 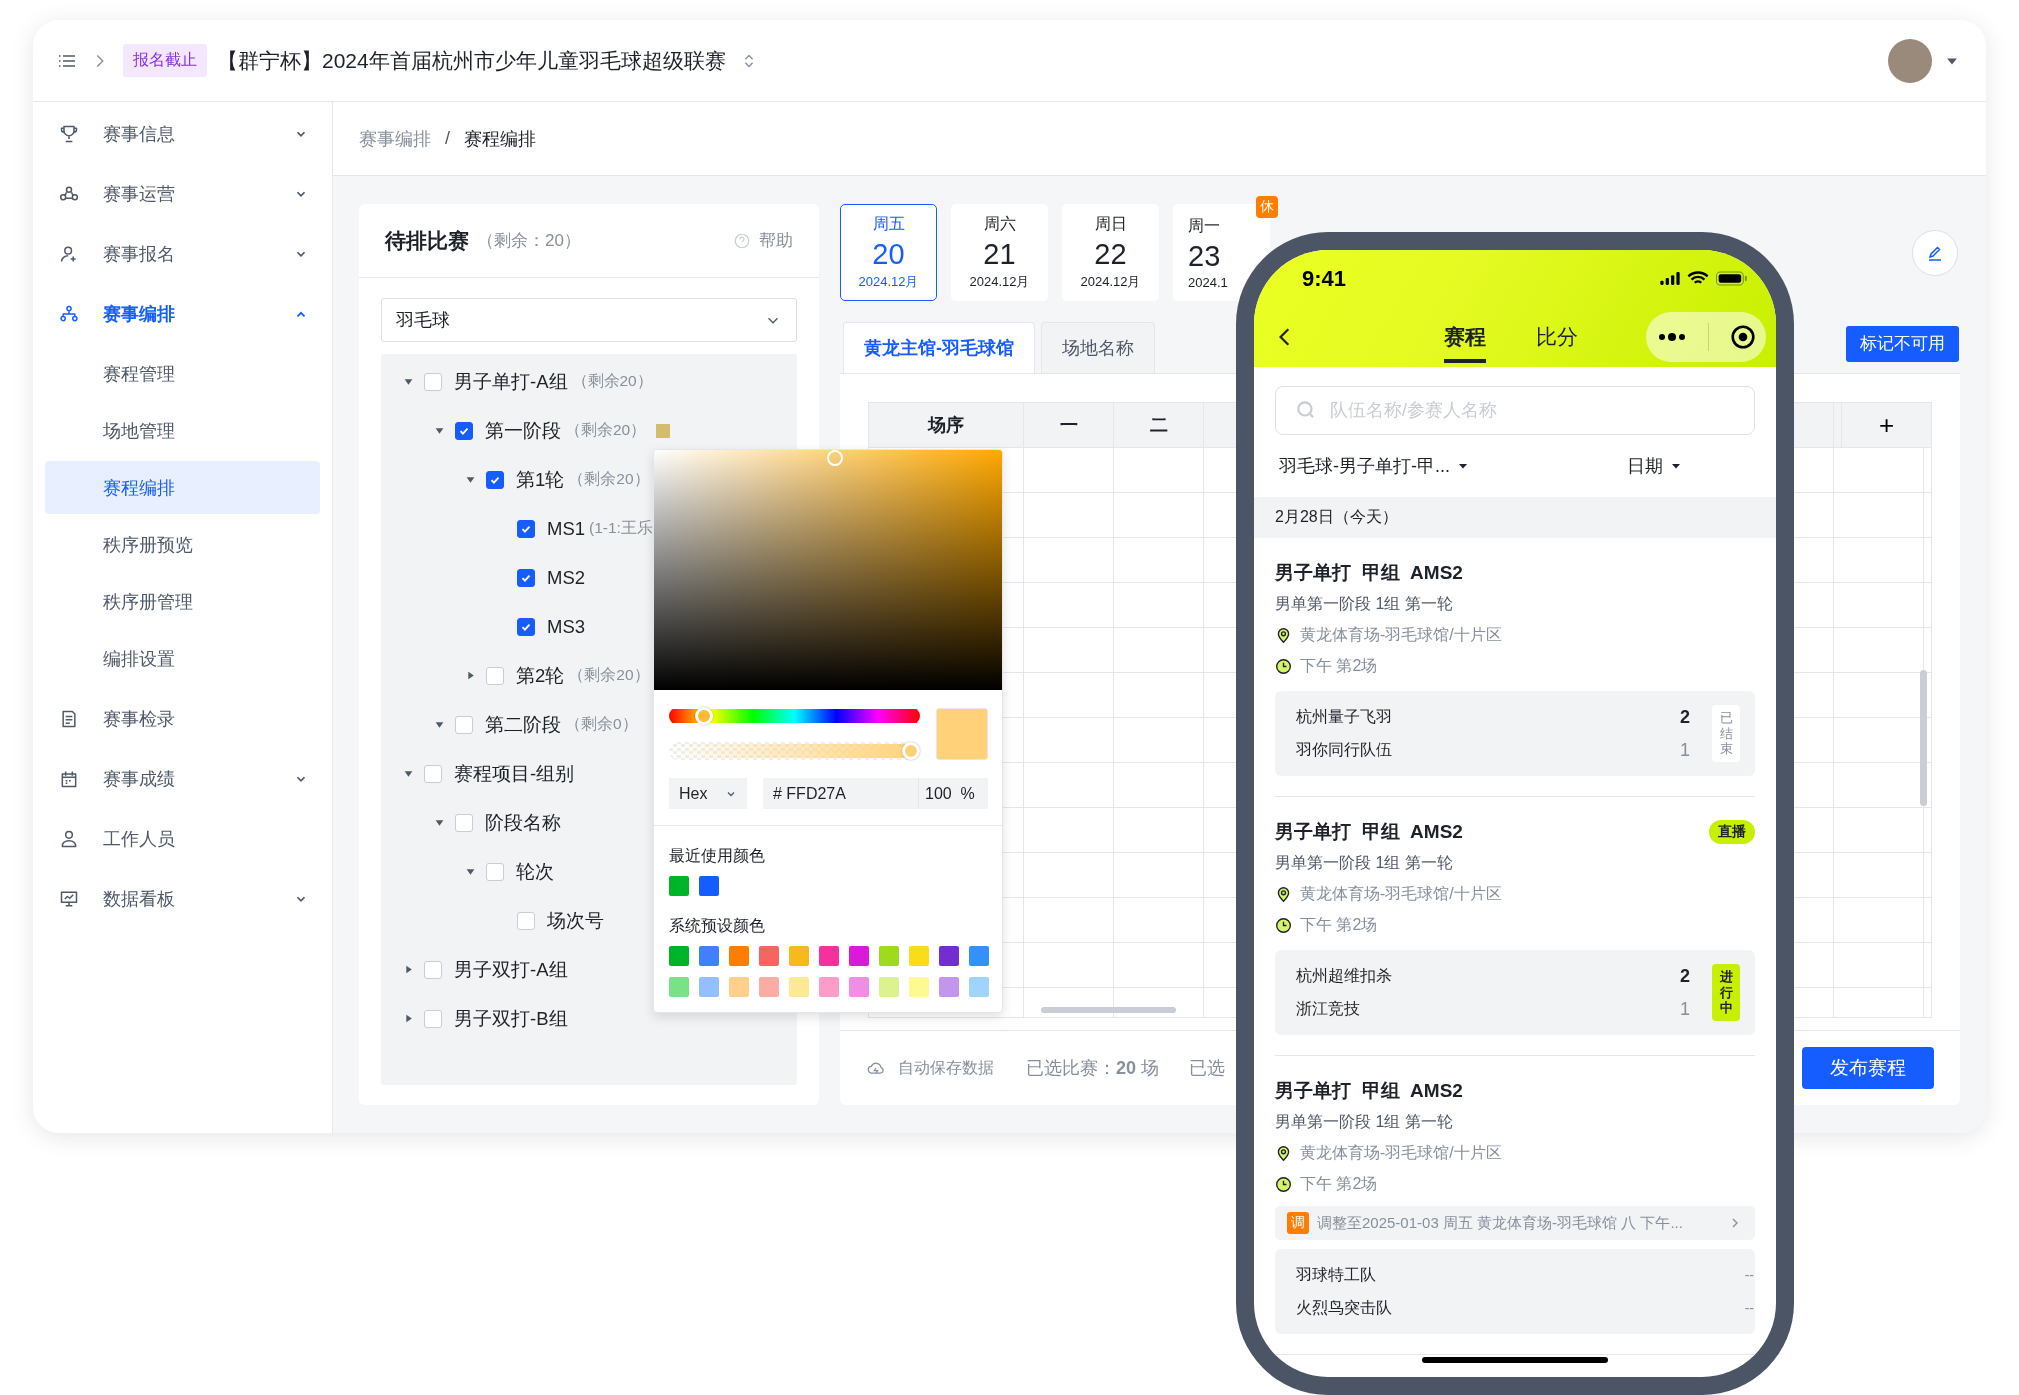 What do you see at coordinates (888, 252) in the screenshot?
I see `date-tab: 周五 20 2024.12月` at bounding box center [888, 252].